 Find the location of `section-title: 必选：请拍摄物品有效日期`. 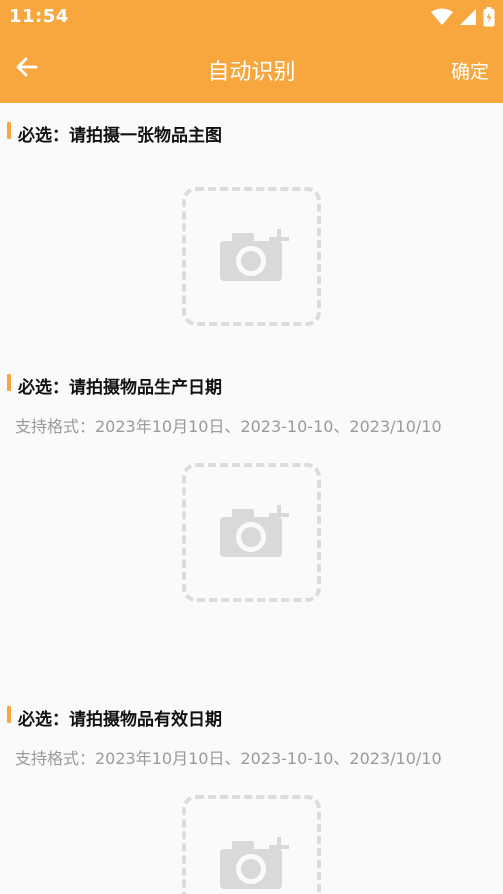

section-title: 必选：请拍摄物品有效日期 is located at coordinates (120, 720).